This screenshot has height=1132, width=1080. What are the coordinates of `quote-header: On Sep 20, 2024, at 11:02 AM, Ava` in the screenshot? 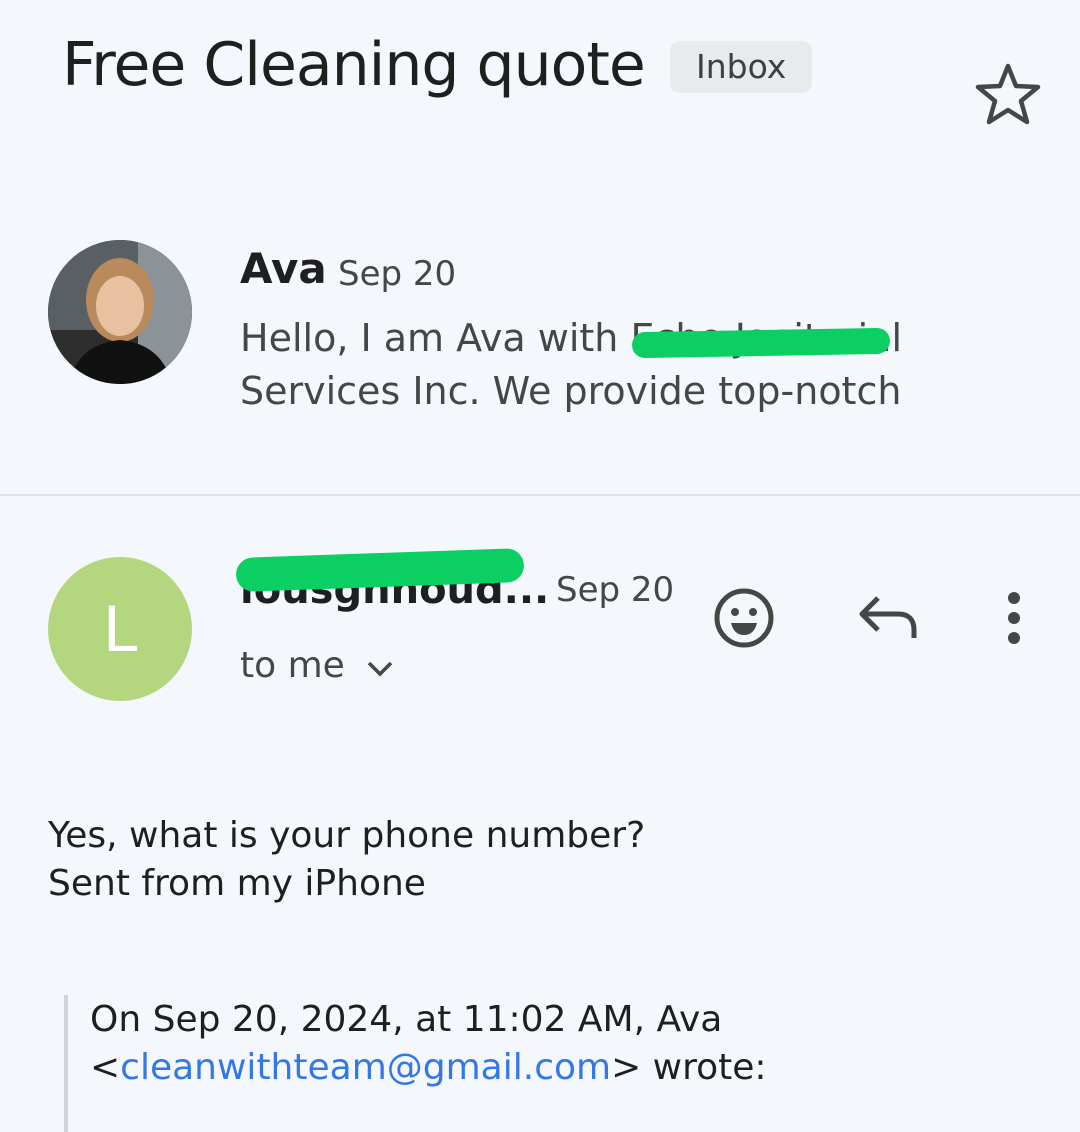 It's located at (406, 1019).